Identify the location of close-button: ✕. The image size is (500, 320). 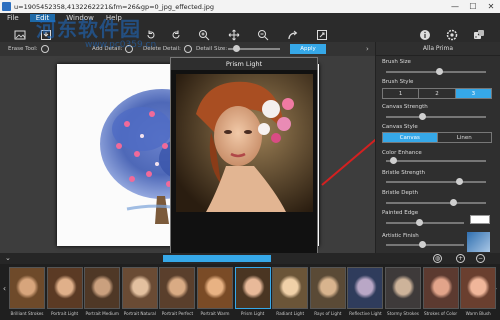
(491, 6).